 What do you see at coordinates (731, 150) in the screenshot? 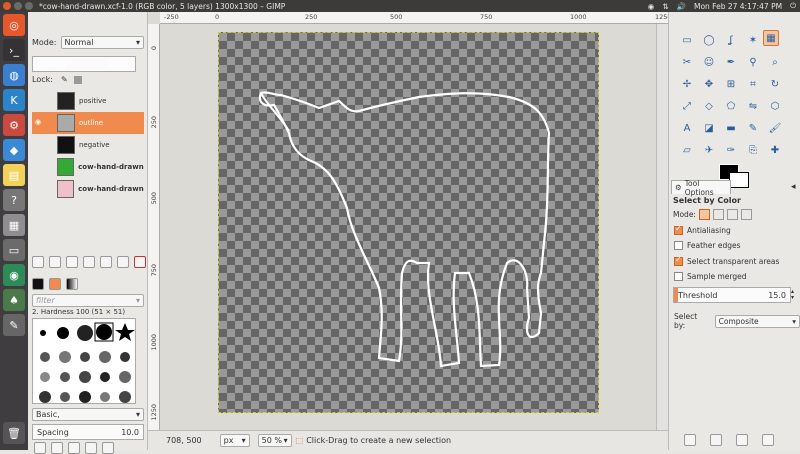
I see `ink-icon: ✑` at bounding box center [731, 150].